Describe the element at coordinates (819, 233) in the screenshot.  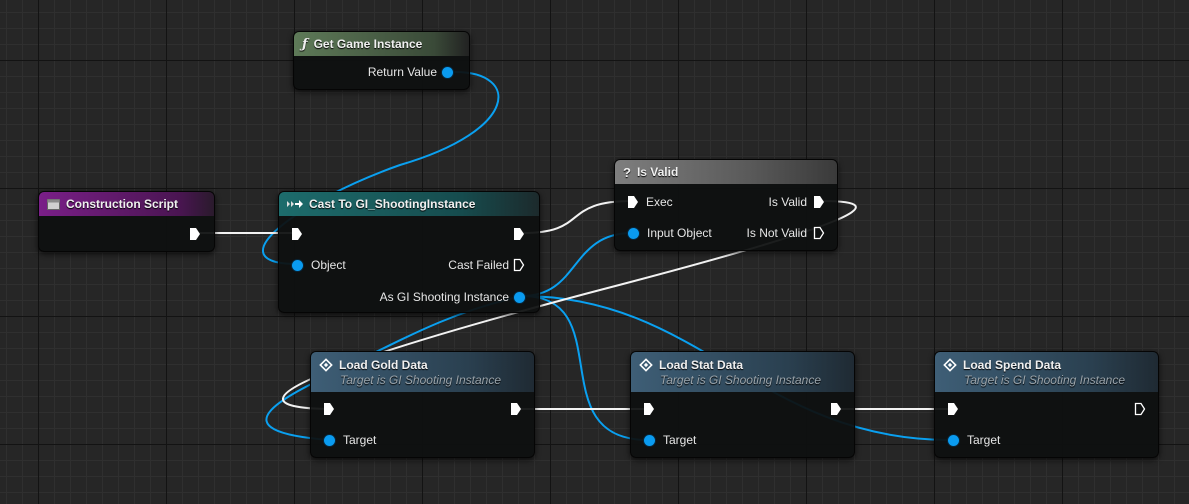
I see `is-not-valid-pin` at that location.